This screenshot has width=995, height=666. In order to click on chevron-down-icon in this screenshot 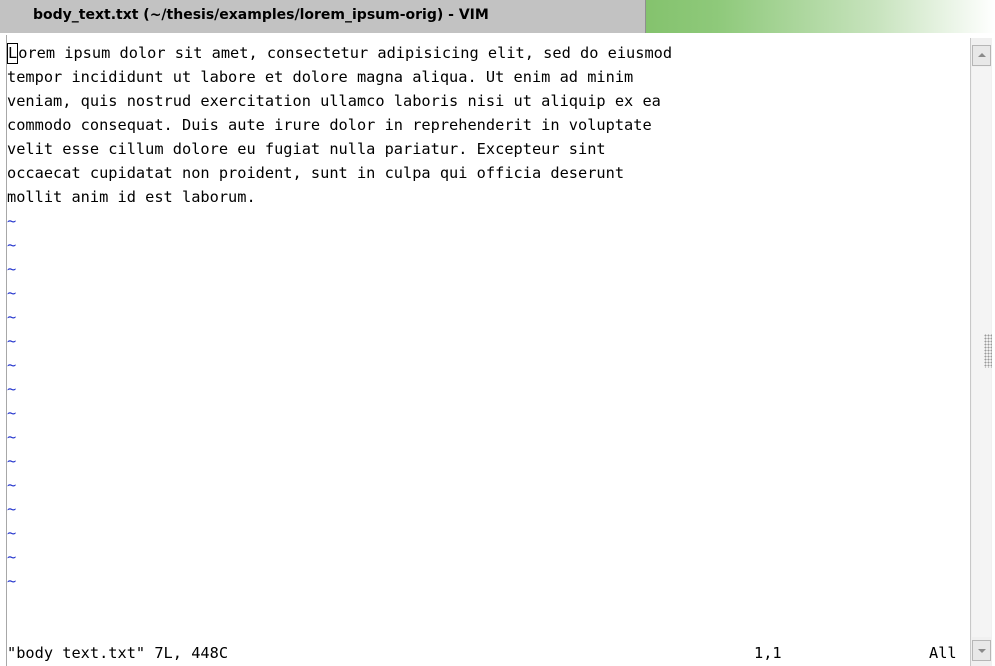, I will do `click(982, 651)`.